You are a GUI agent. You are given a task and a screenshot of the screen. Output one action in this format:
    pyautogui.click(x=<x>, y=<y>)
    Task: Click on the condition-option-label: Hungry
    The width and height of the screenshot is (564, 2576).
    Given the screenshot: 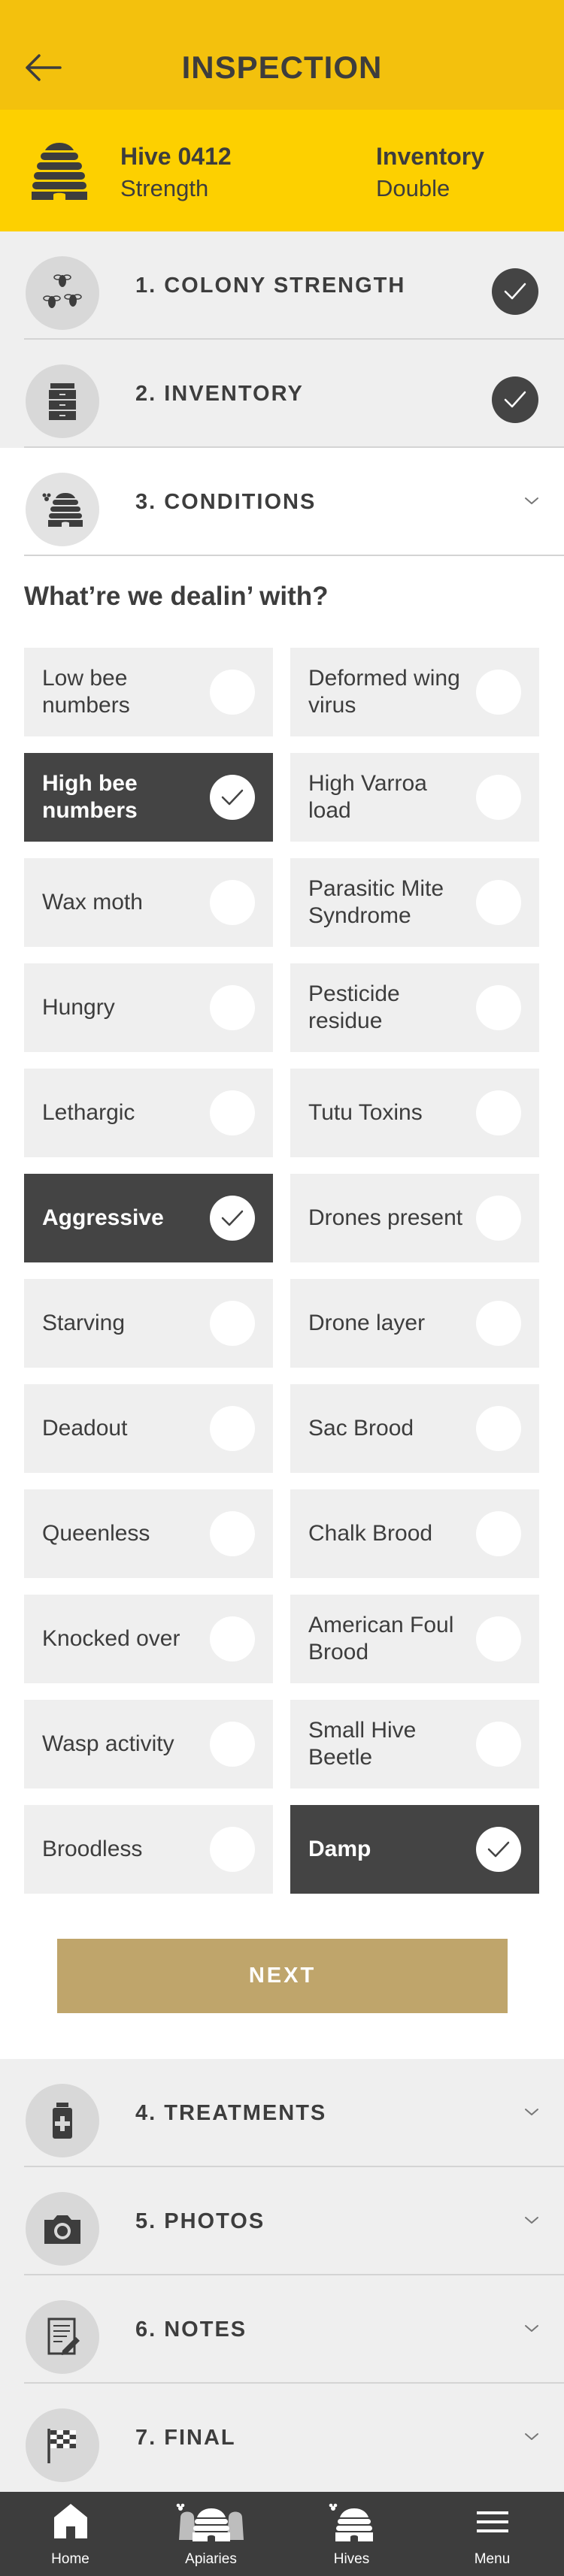 What is the action you would take?
    pyautogui.click(x=78, y=1008)
    